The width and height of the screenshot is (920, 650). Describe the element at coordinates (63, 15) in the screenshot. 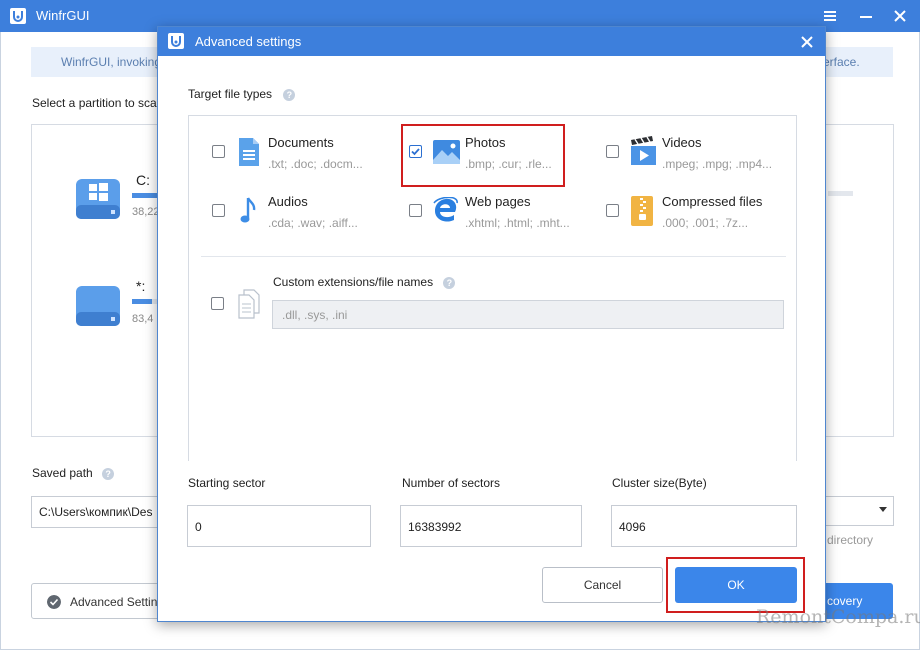

I see `app-title: WinfrGUI` at that location.